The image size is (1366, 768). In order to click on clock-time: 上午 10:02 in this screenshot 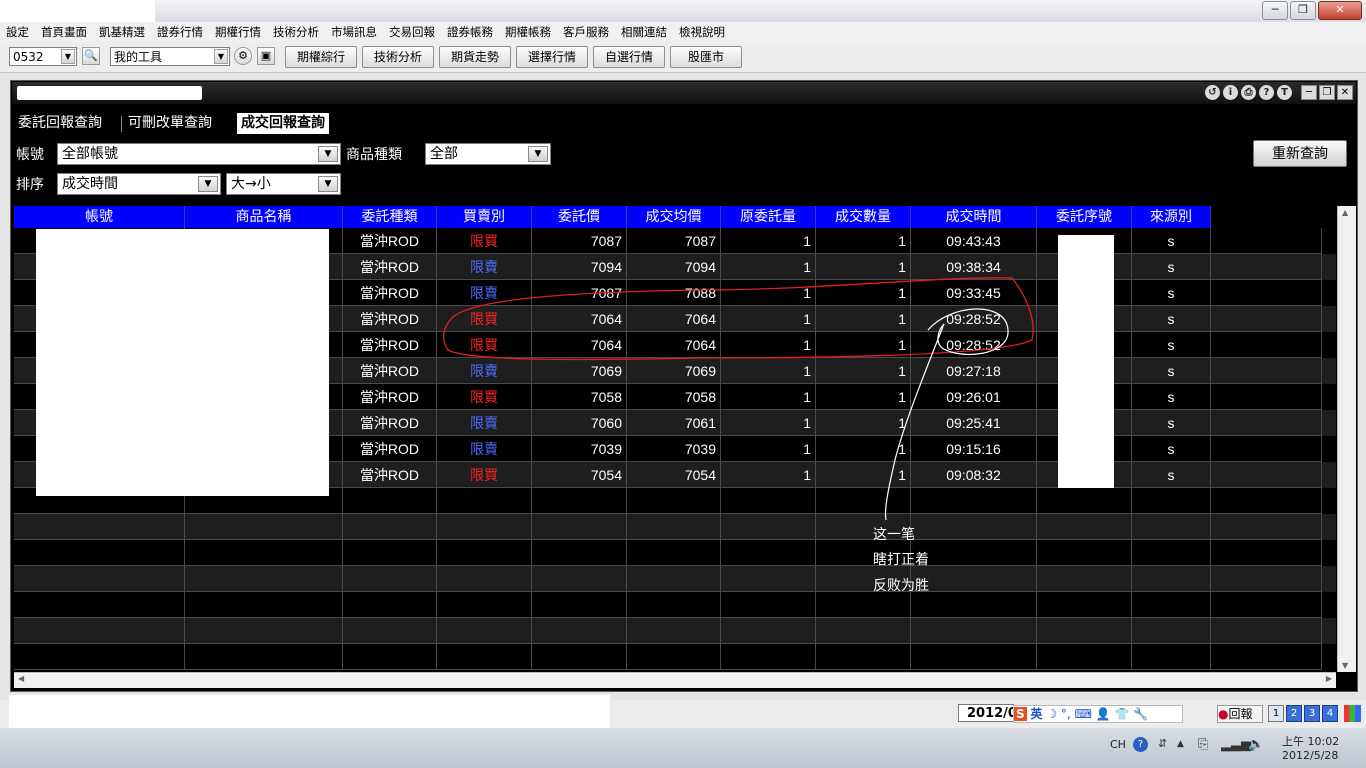, I will do `click(1310, 741)`.